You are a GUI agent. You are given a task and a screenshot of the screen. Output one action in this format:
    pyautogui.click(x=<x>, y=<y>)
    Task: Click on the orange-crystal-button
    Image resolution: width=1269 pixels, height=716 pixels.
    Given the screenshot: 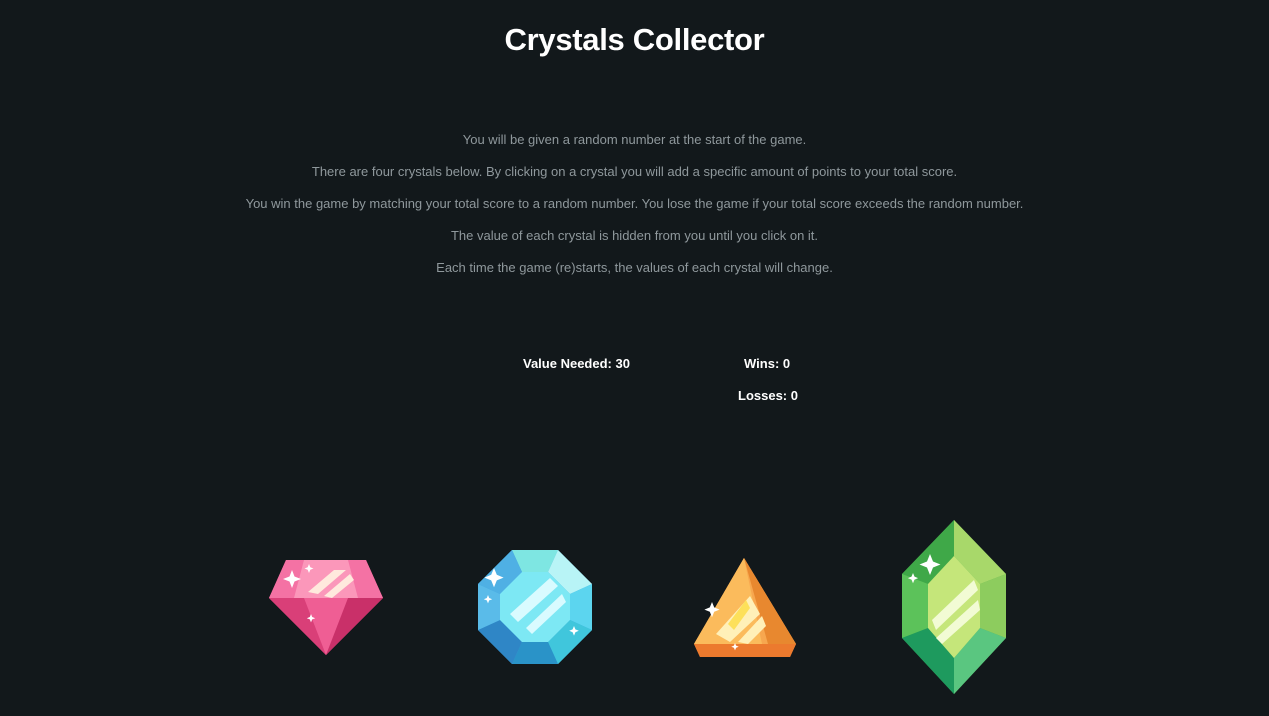 What is the action you would take?
    pyautogui.click(x=745, y=607)
    